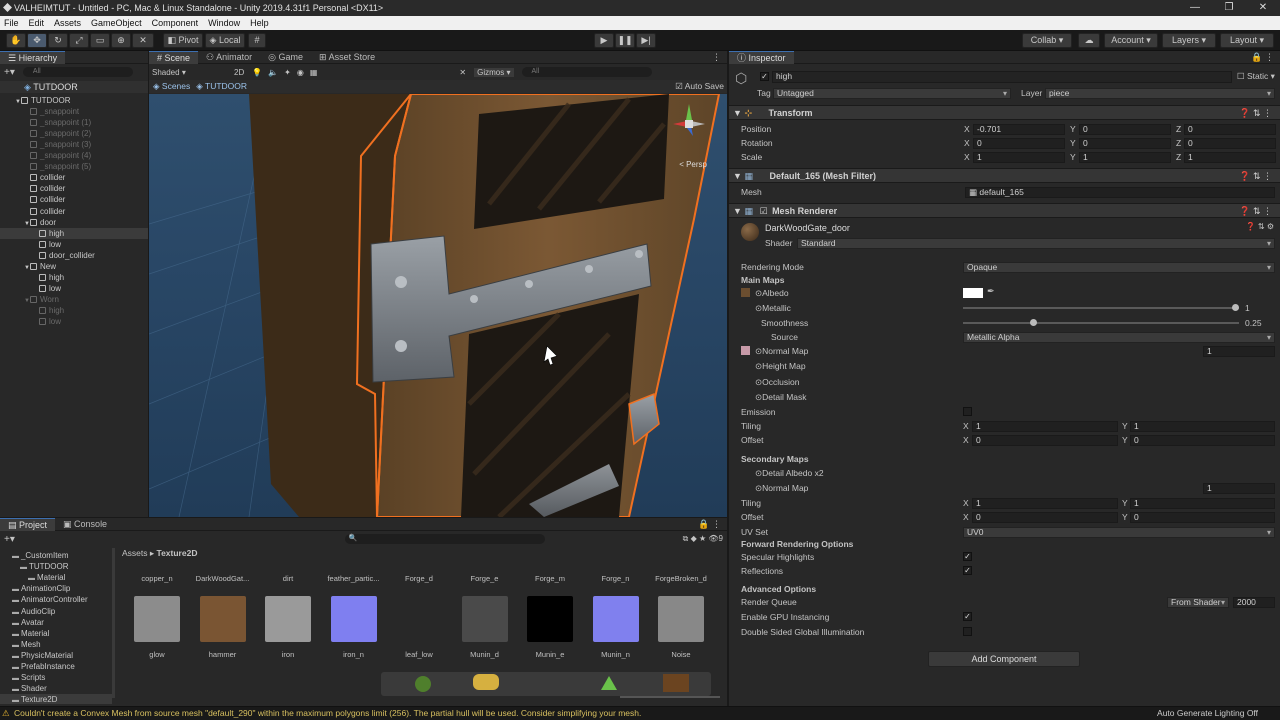 This screenshot has width=1280, height=720. I want to click on folder-item: ▬ Material, so click(46, 577).